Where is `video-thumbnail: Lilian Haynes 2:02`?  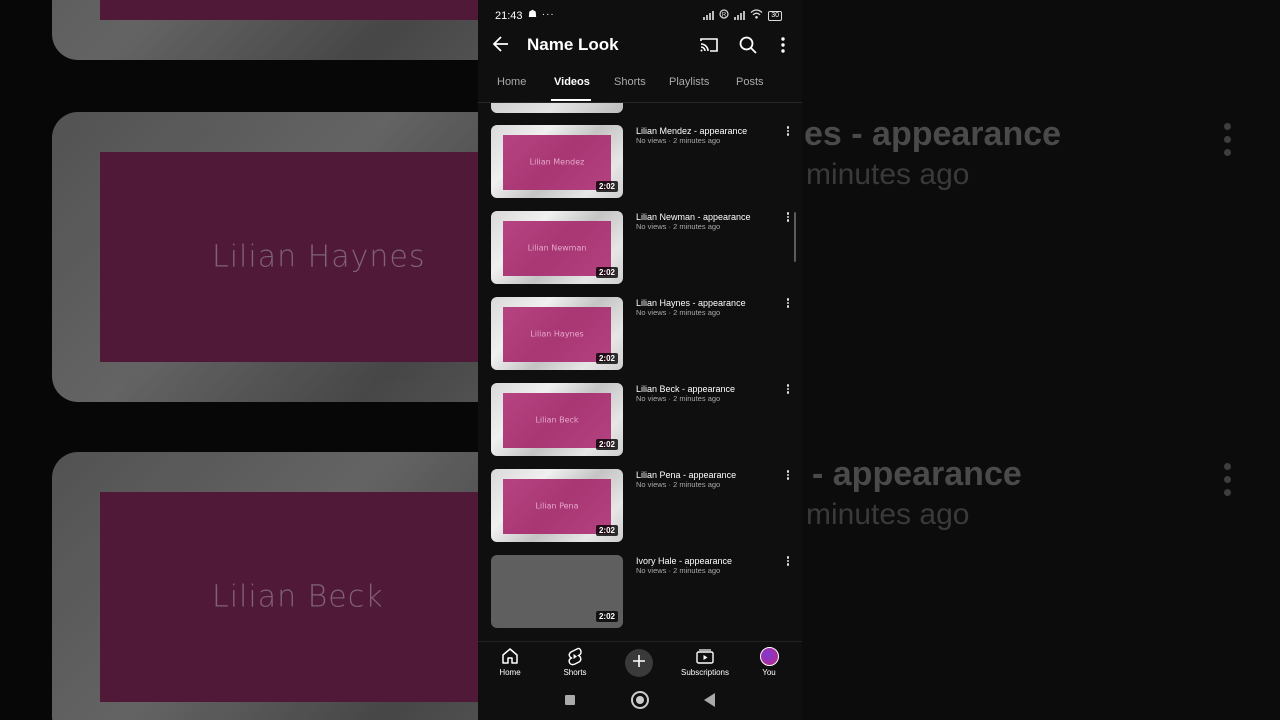
video-thumbnail: Lilian Haynes 2:02 is located at coordinates (557, 333).